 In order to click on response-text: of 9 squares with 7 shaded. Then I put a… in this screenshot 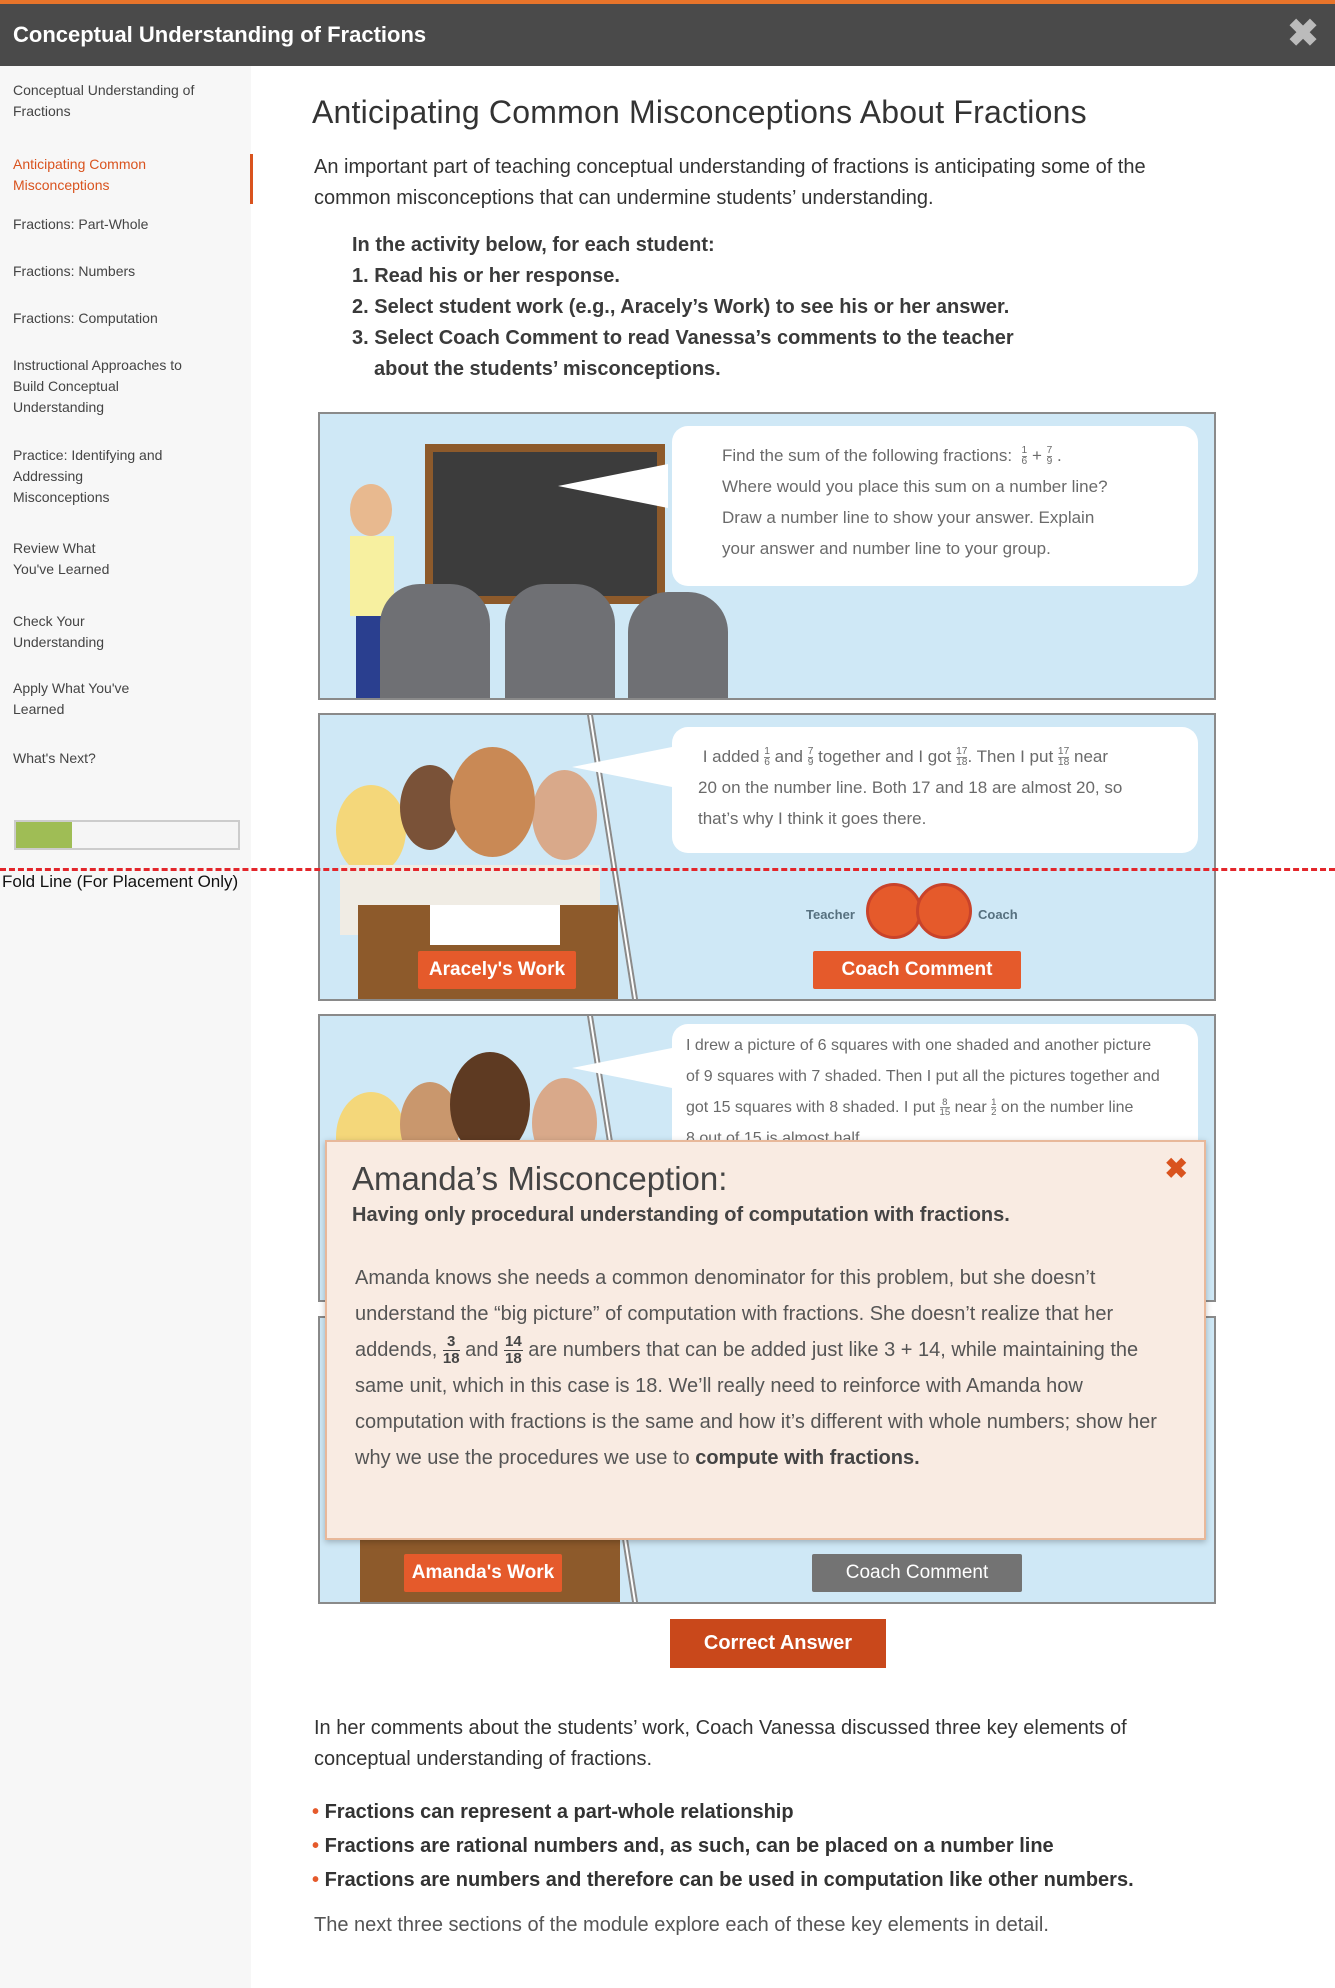, I will do `click(923, 1076)`.